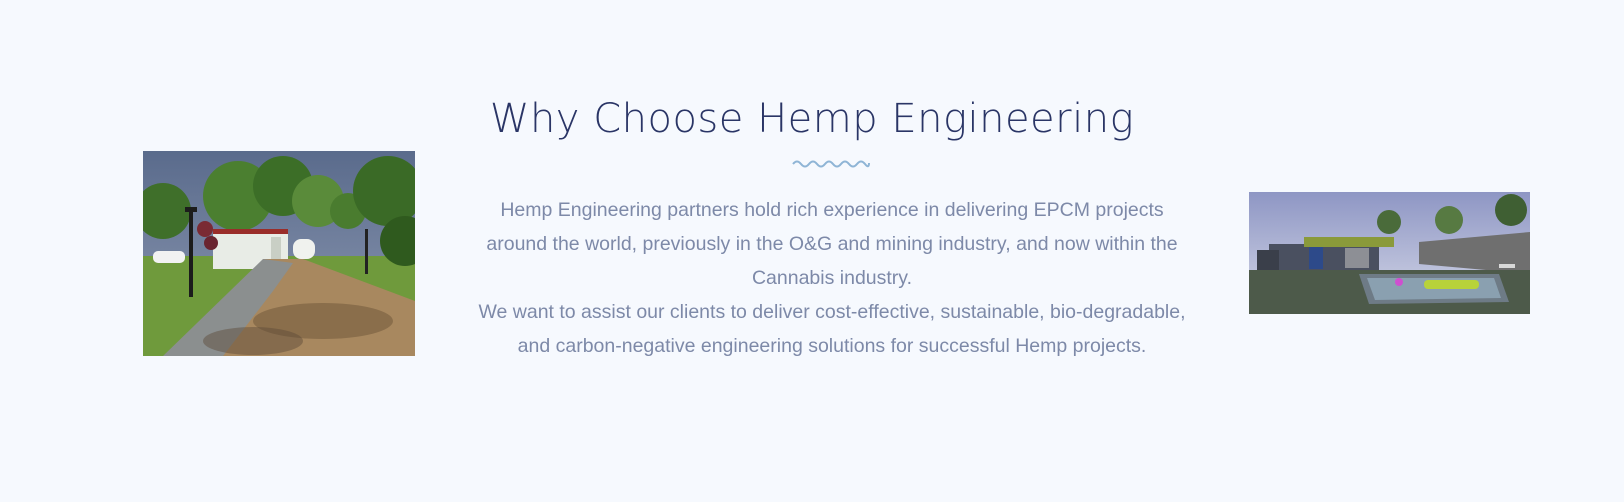 This screenshot has height=502, width=1624. Describe the element at coordinates (812, 119) in the screenshot. I see `section-heading: Why Choose Hemp Engineering` at that location.